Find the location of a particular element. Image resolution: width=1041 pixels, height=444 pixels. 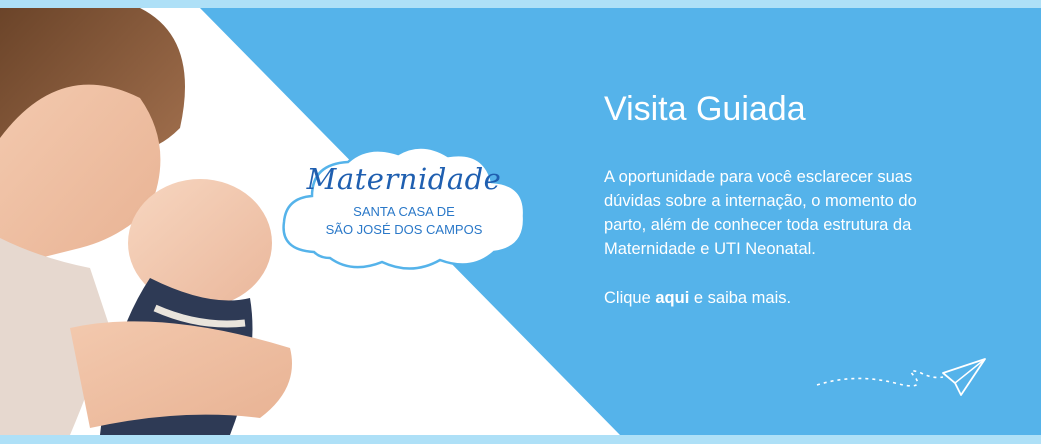

top-strip is located at coordinates (520, 4).